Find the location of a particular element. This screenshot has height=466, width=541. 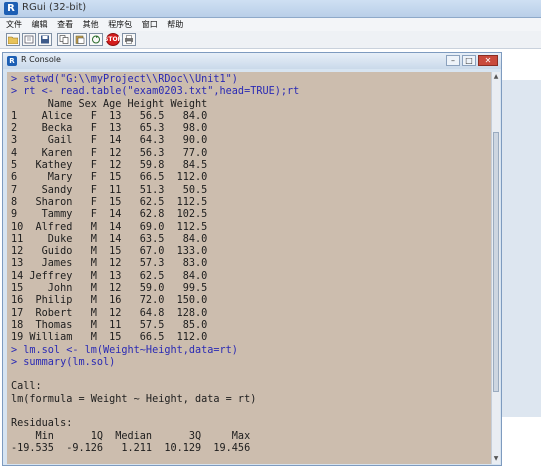

menu-packages: 程序包 is located at coordinates (120, 24).